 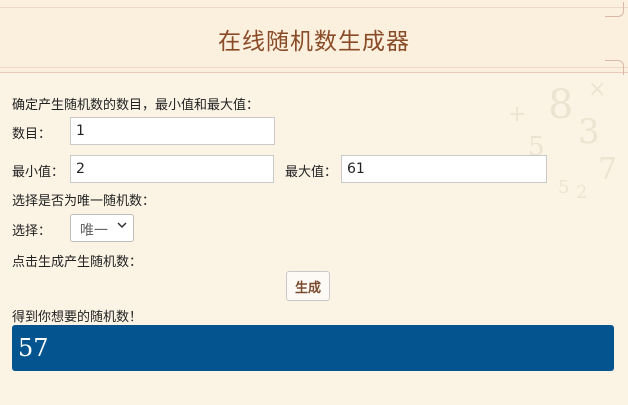 What do you see at coordinates (38, 172) in the screenshot?
I see `min-label: 最小值：` at bounding box center [38, 172].